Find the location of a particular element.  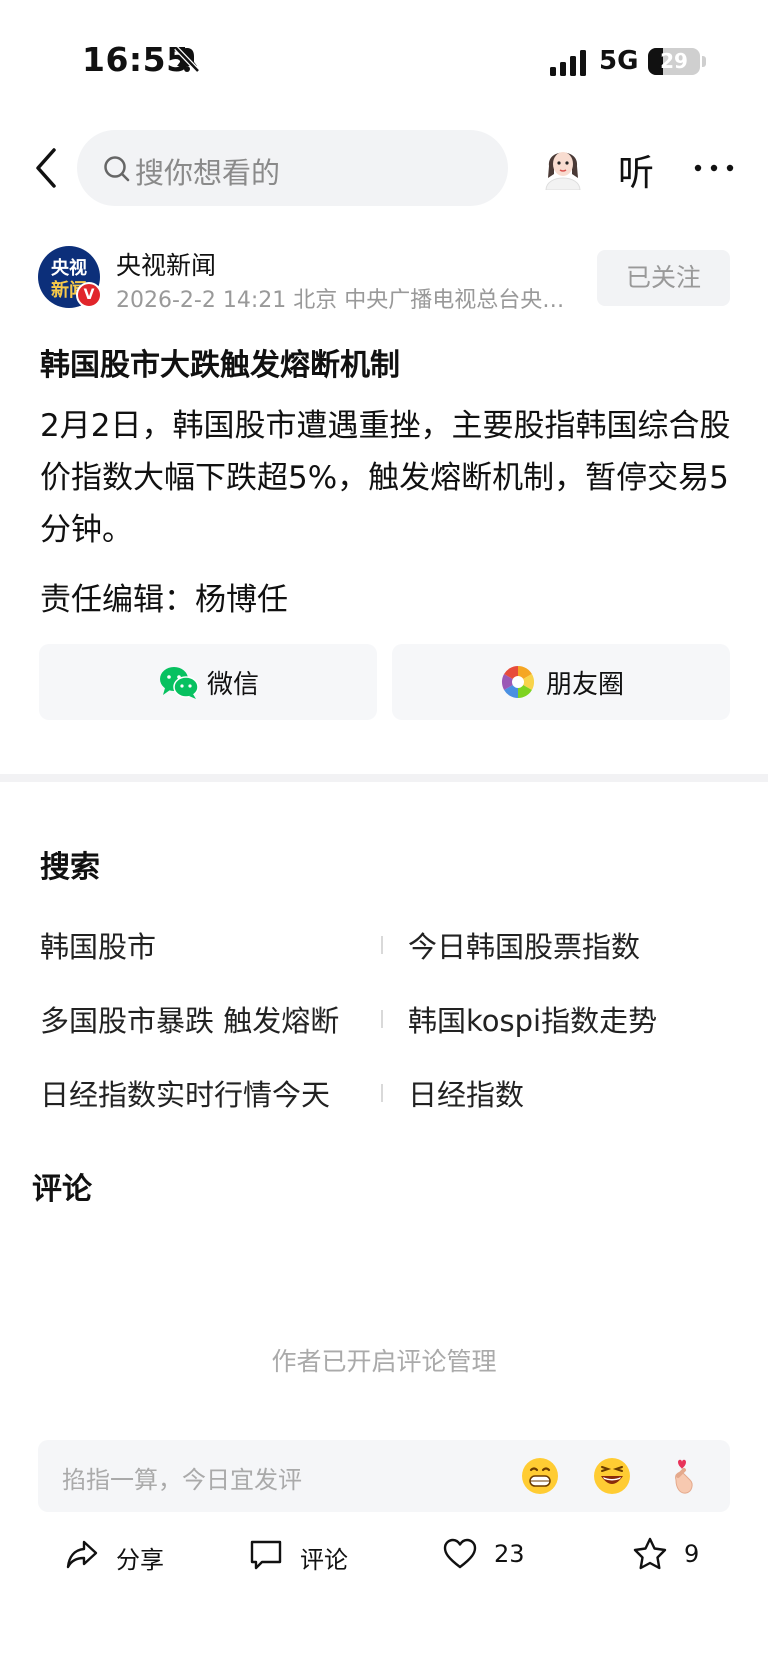

author-name: 央视新闻 is located at coordinates (166, 264).